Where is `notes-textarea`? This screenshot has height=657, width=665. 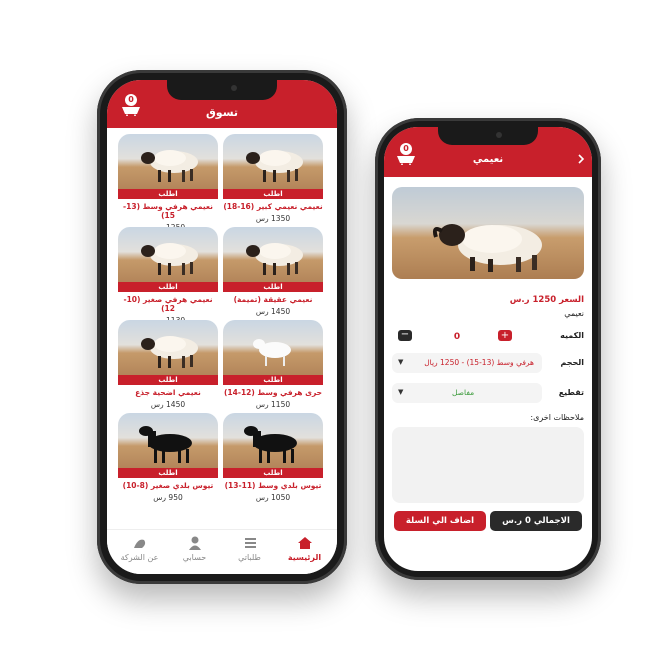
notes-textarea is located at coordinates (488, 465).